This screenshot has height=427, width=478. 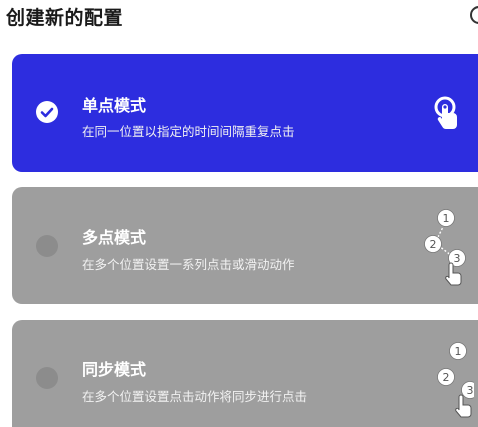 I want to click on sync-tap-icon: 1 2 3, so click(x=450, y=381).